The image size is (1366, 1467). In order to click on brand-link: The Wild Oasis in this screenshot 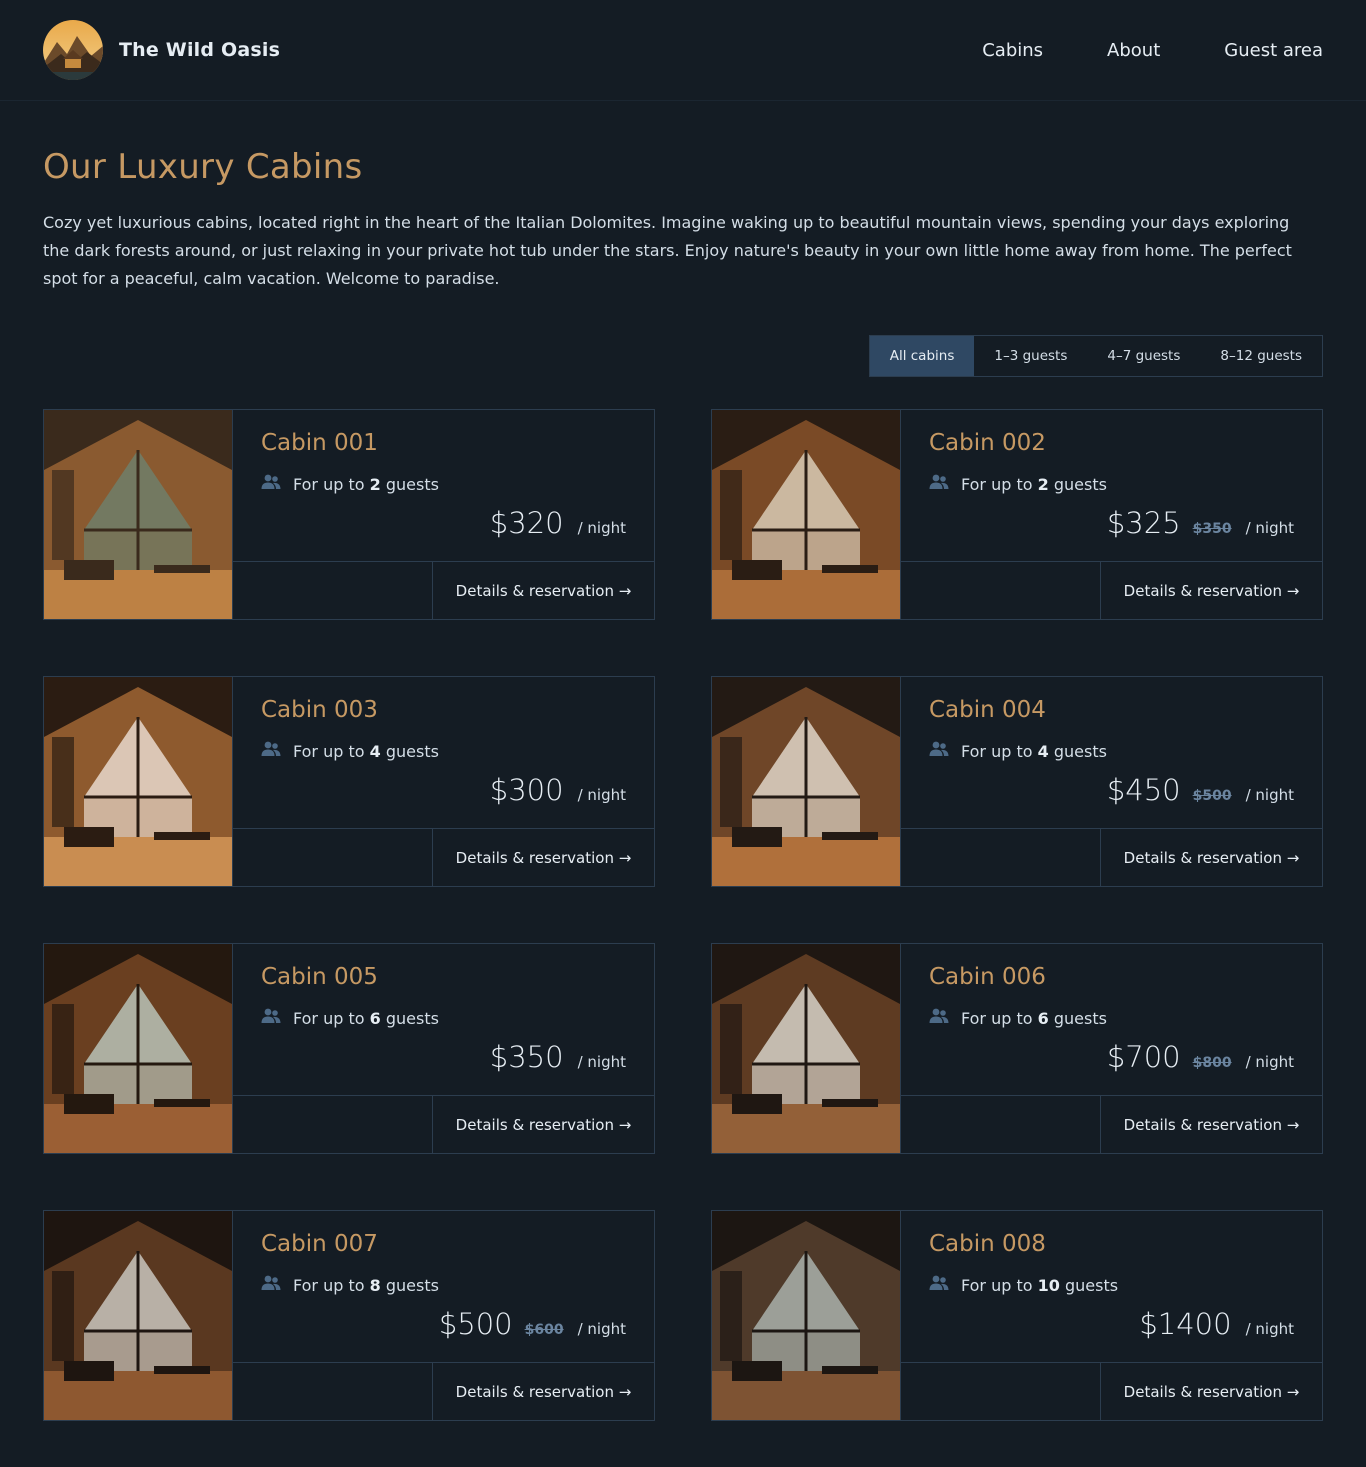, I will do `click(161, 50)`.